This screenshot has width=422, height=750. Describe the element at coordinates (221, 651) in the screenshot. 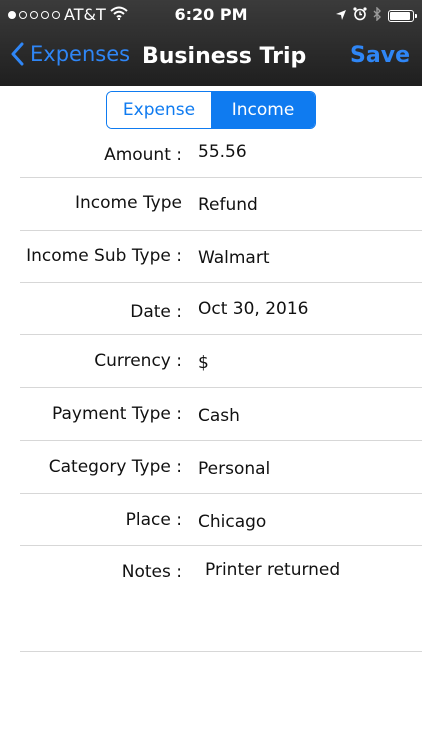

I see `divider` at that location.